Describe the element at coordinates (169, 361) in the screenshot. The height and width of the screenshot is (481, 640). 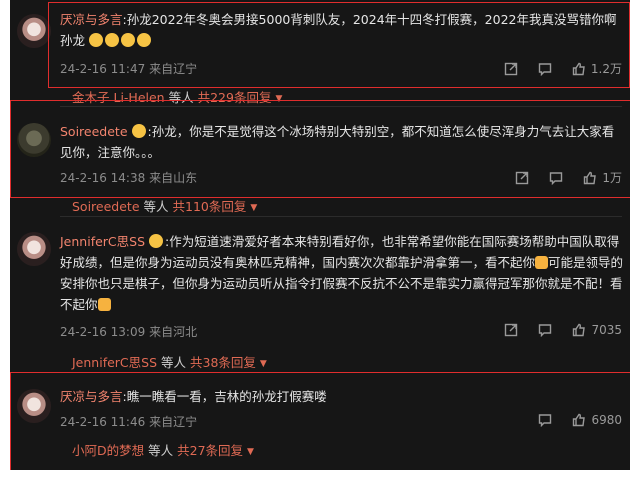
I see `reply-summary: JenniferC思SS 等人 共38条回复 ▼` at that location.